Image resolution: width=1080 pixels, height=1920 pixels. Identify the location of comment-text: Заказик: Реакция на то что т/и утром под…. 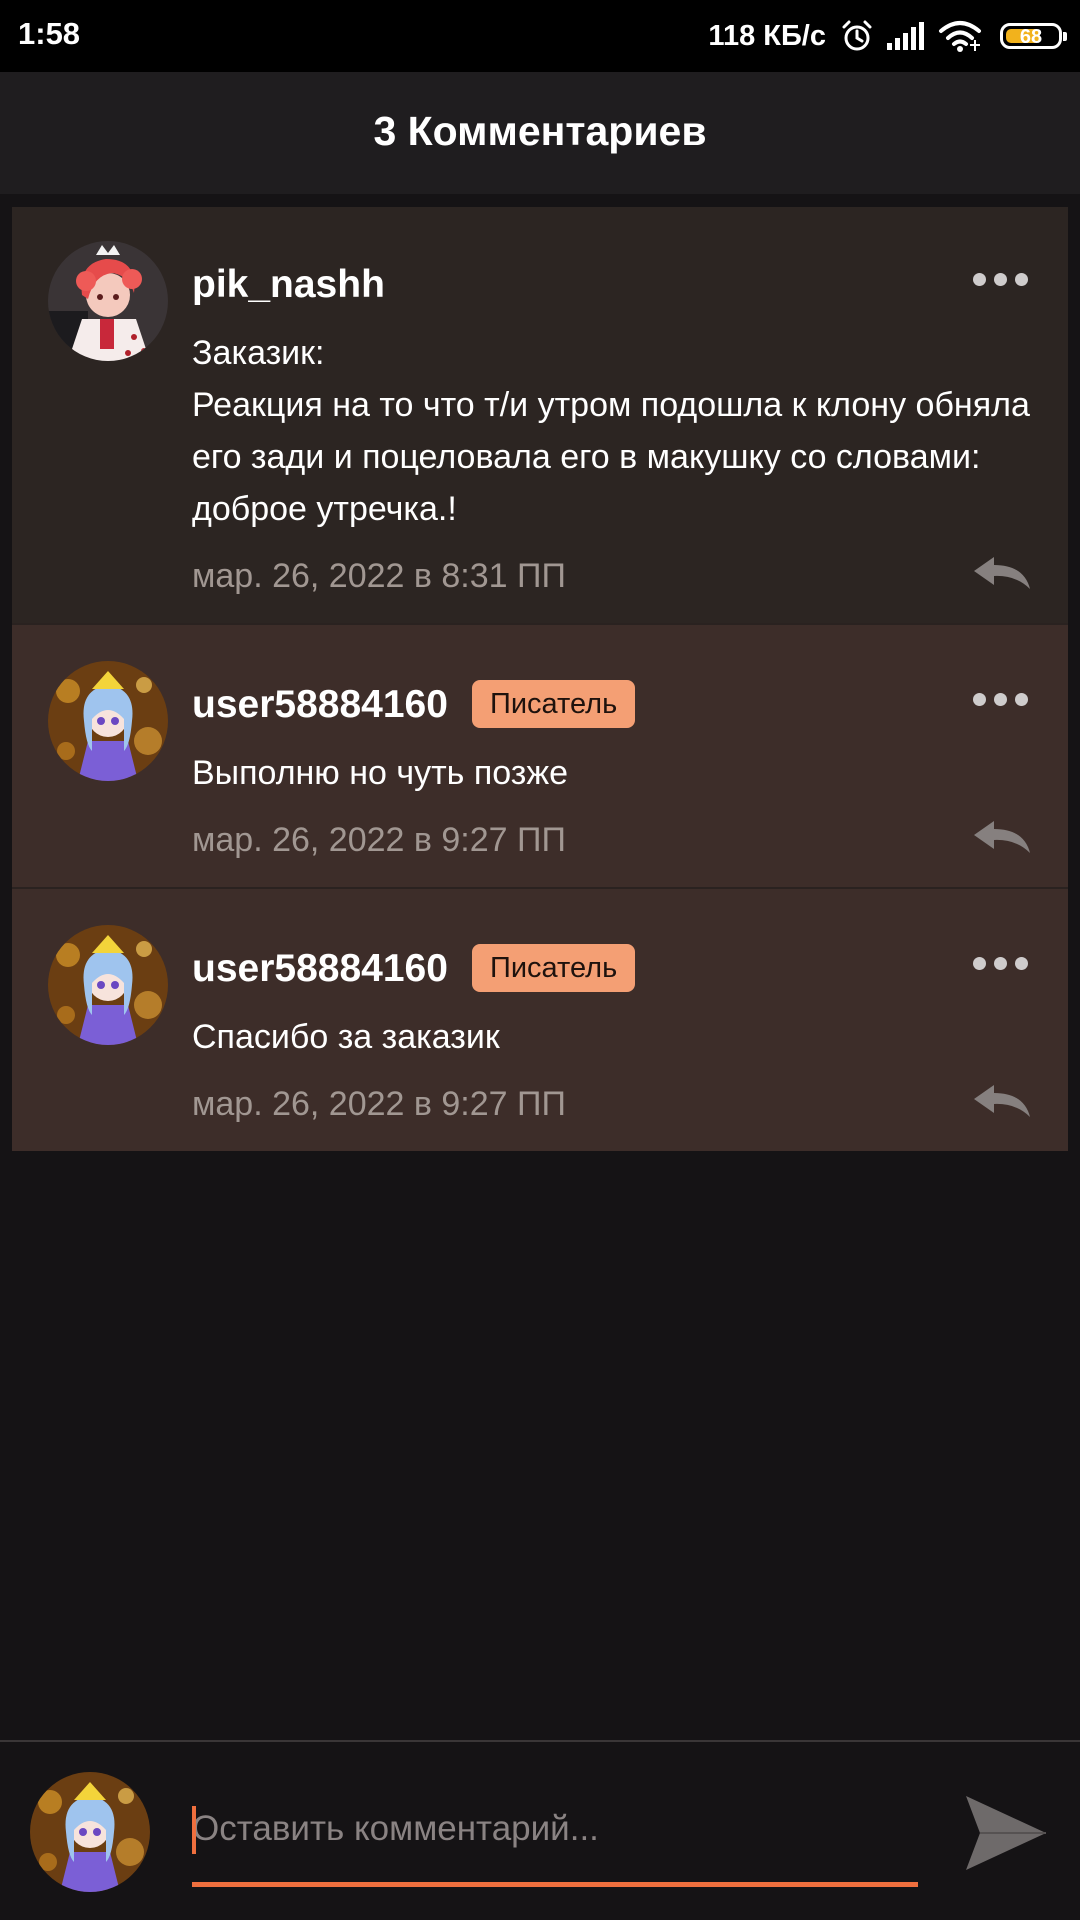
(611, 431).